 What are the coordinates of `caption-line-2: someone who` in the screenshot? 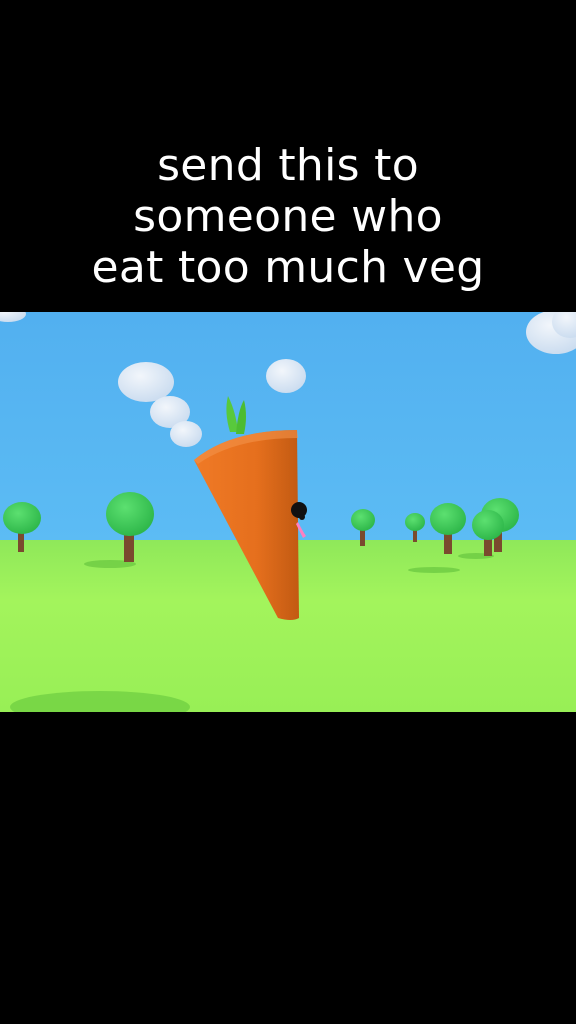 It's located at (288, 216).